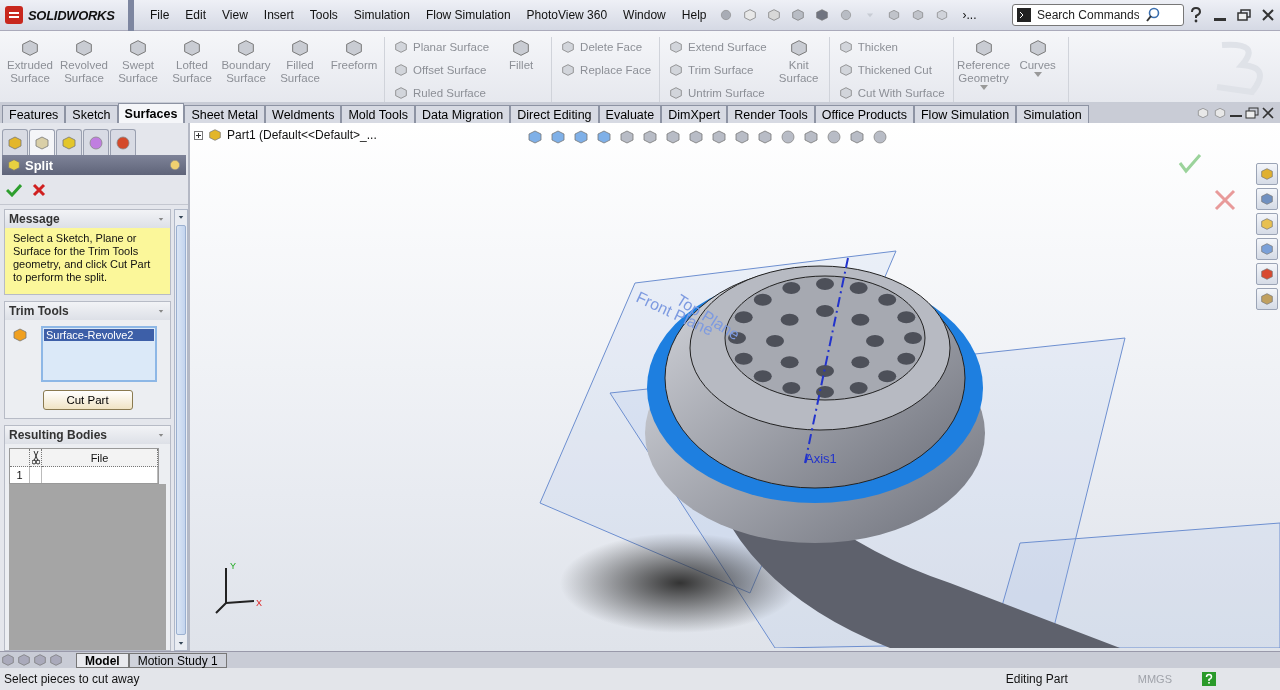 The width and height of the screenshot is (1280, 690). I want to click on configuration-tab, so click(69, 142).